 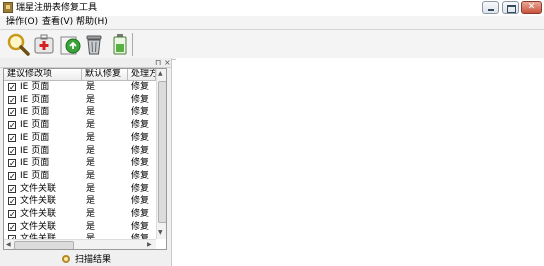 I want to click on maximize-icon, so click(x=511, y=9).